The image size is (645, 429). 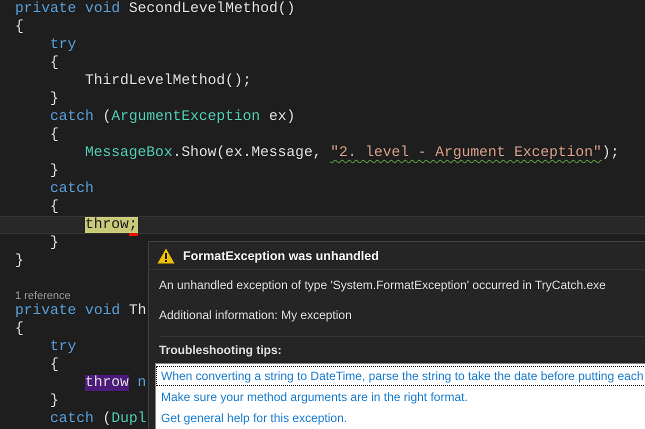 I want to click on tips-heading: Troubleshooting tips:, so click(x=402, y=348).